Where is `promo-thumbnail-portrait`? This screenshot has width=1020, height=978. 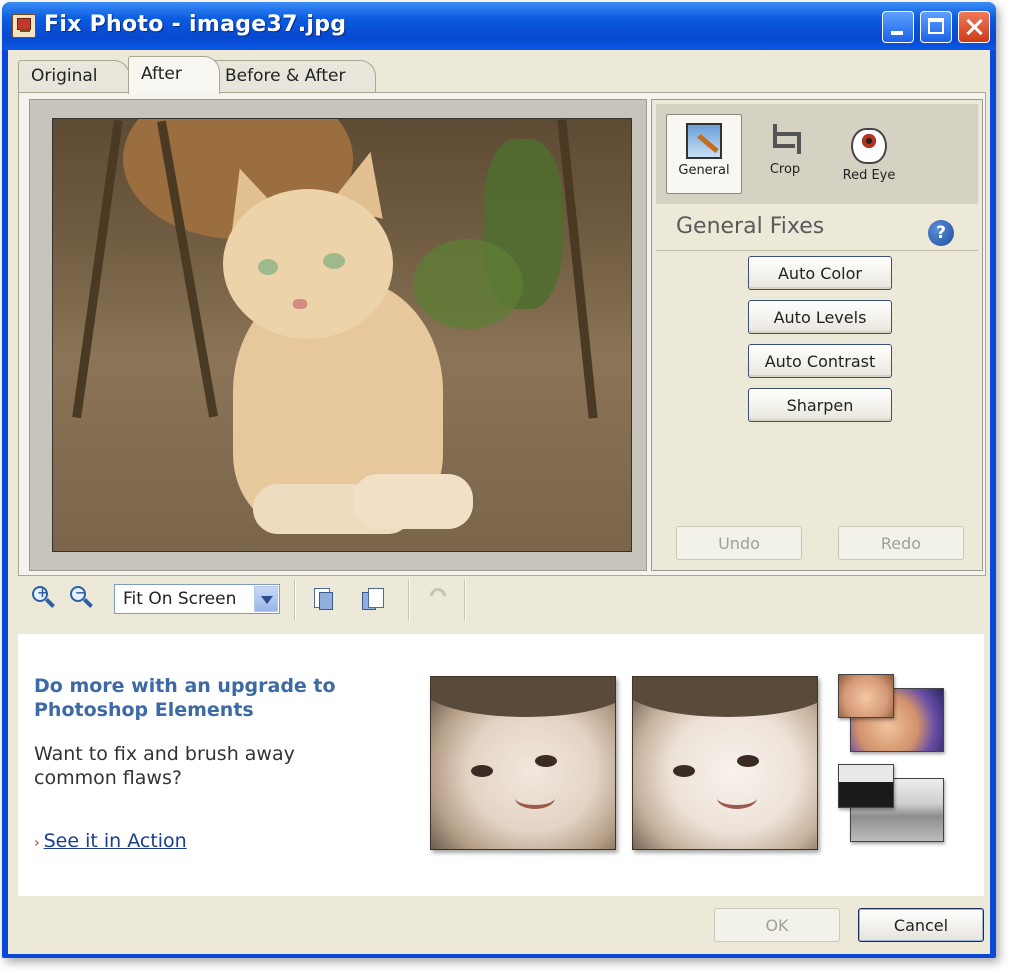
promo-thumbnail-portrait is located at coordinates (891, 713).